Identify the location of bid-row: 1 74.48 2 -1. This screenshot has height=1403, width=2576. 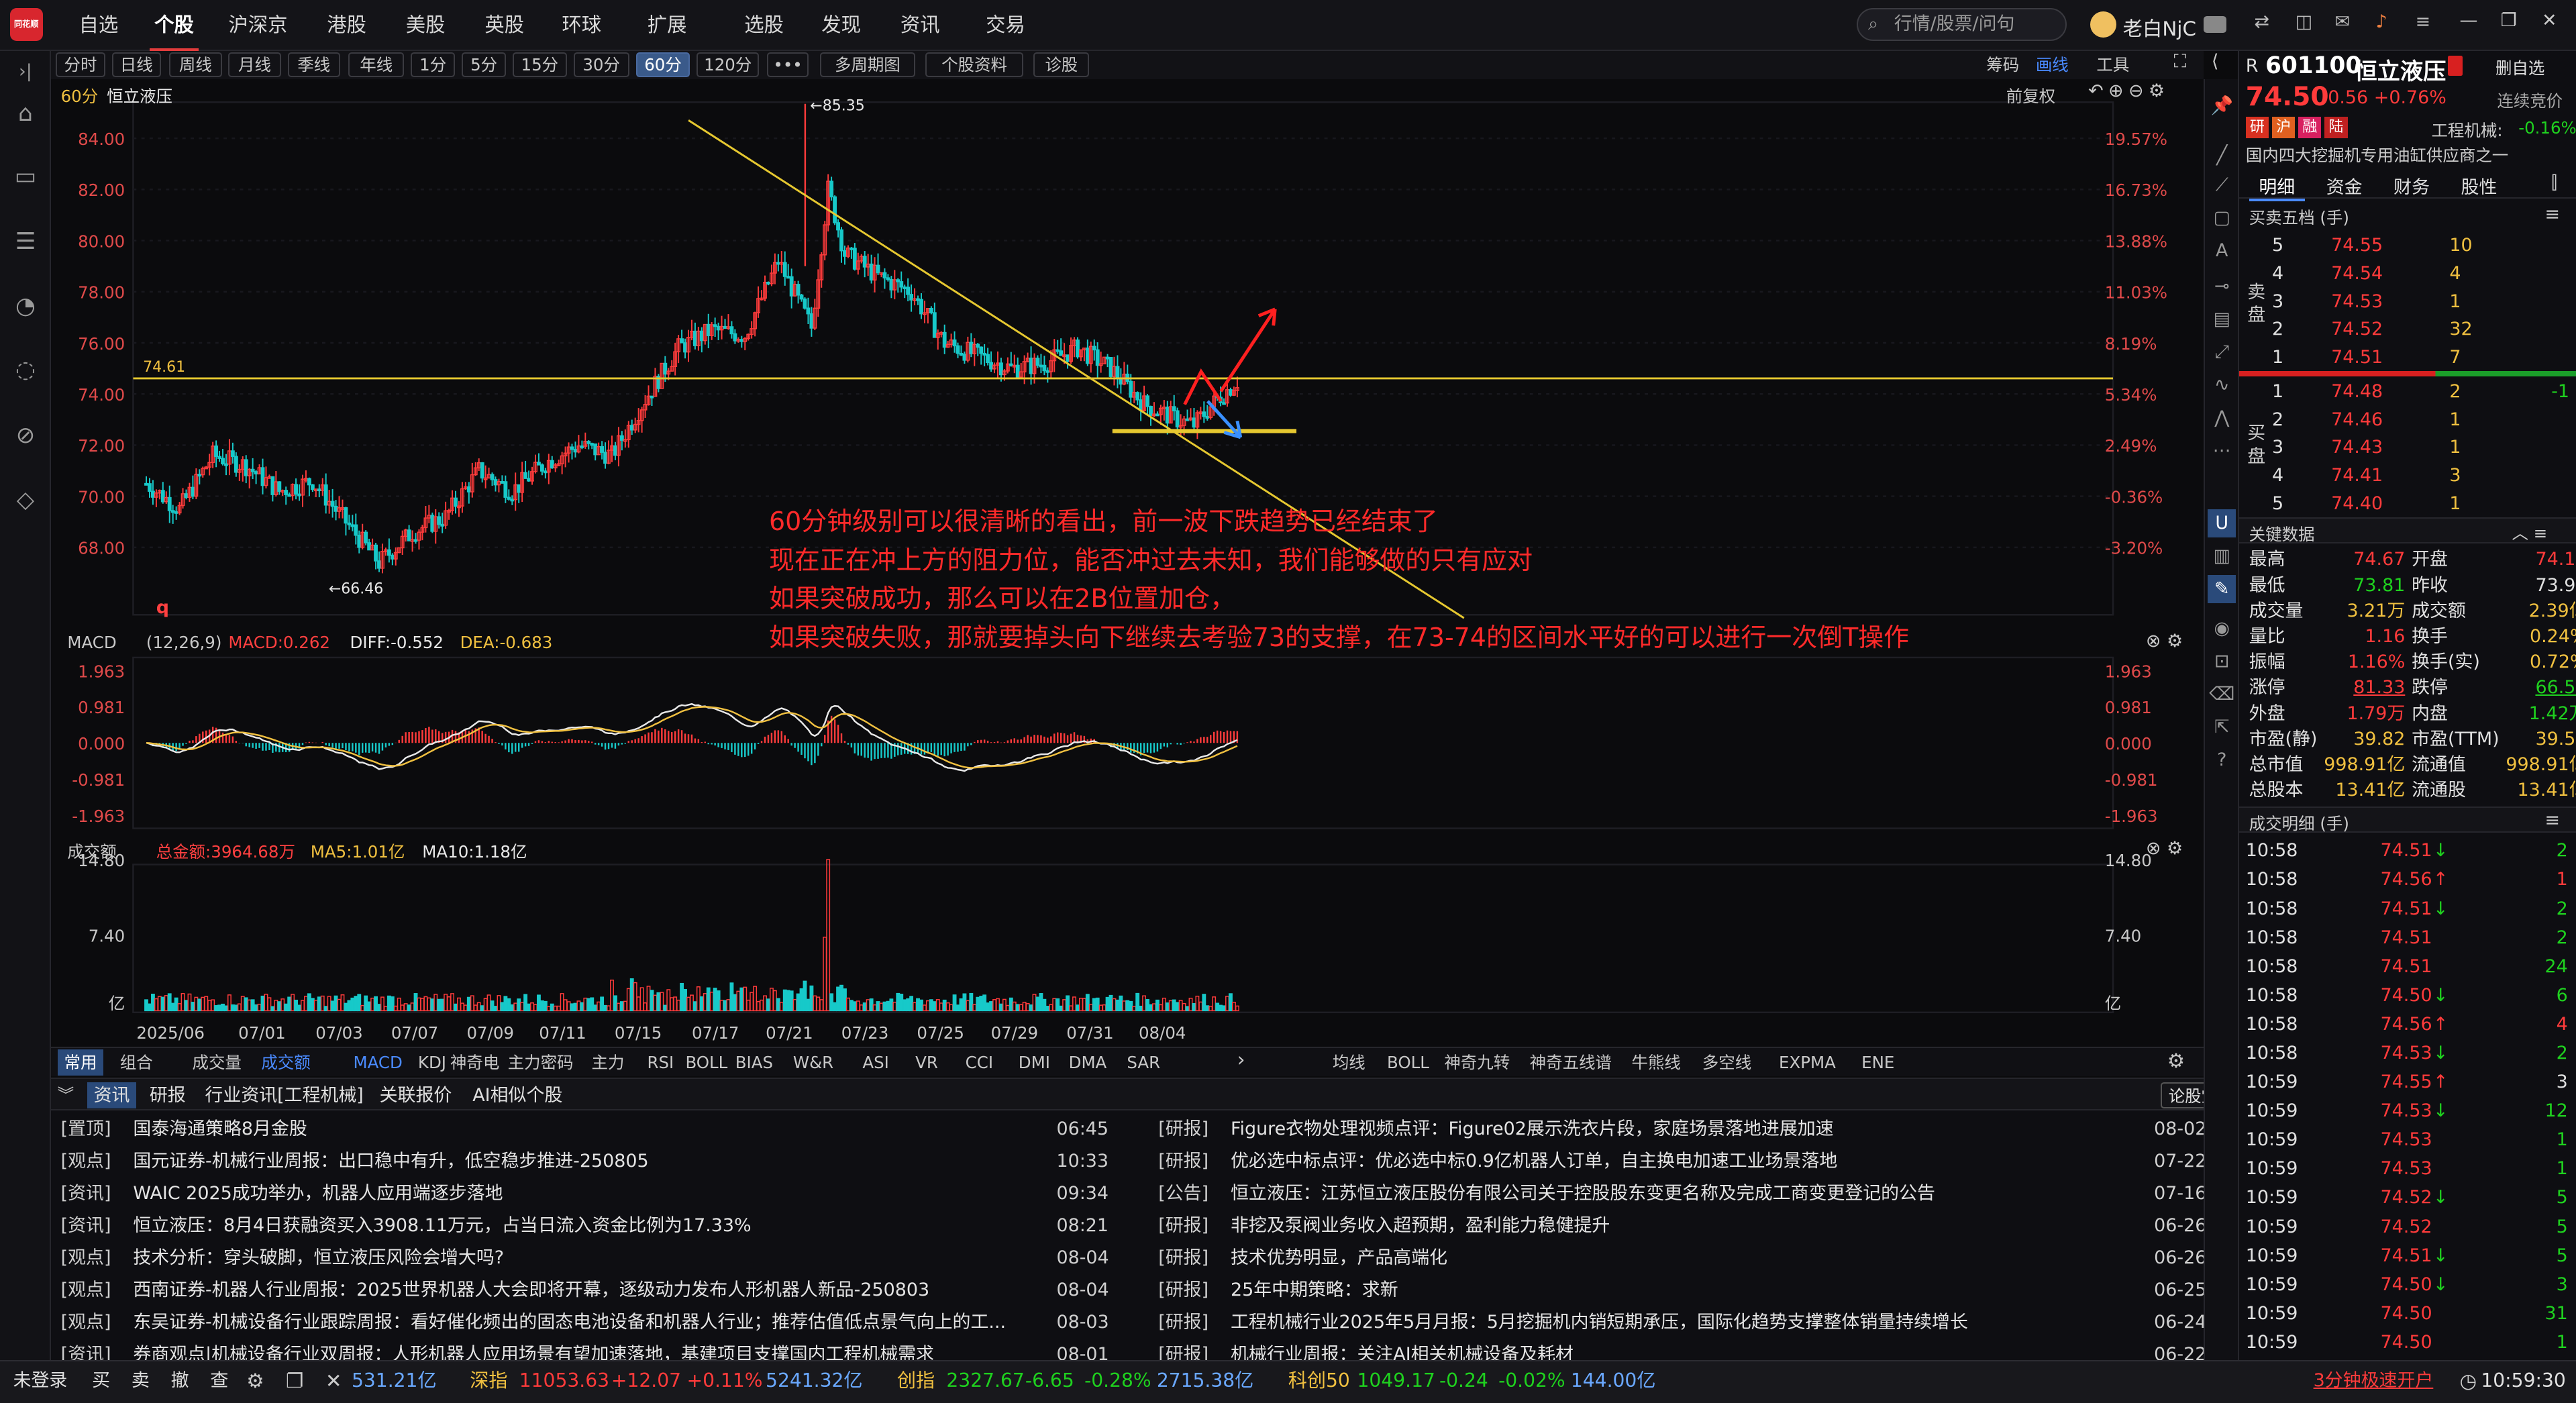
(2423, 392).